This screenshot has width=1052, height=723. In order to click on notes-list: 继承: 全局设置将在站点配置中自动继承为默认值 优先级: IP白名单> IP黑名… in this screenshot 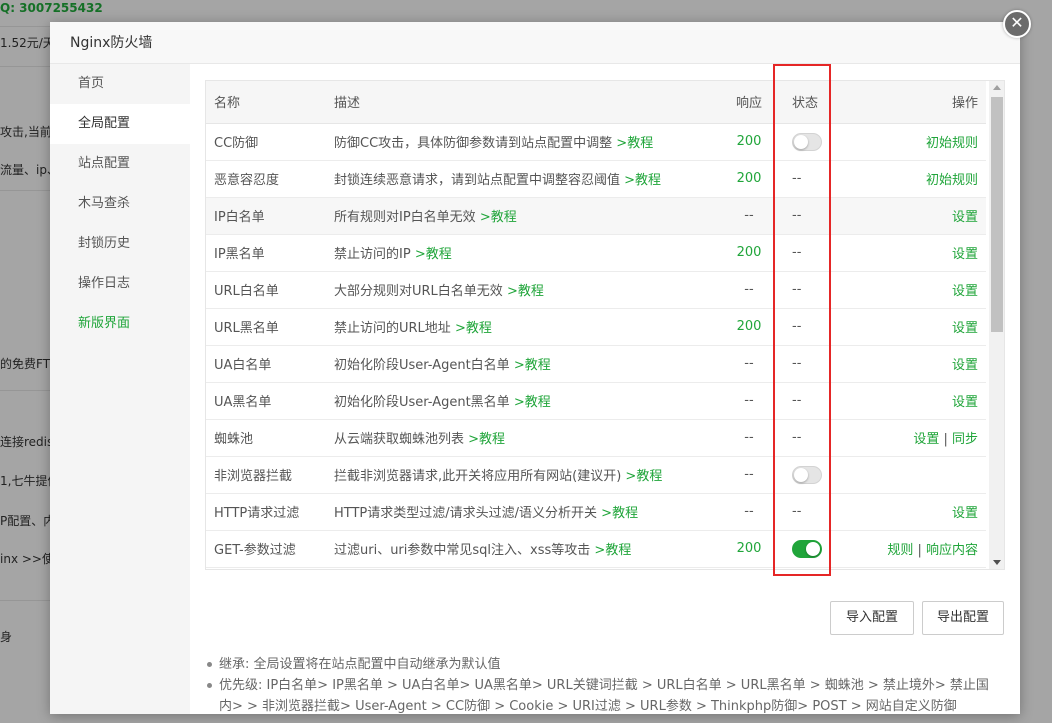, I will do `click(600, 685)`.